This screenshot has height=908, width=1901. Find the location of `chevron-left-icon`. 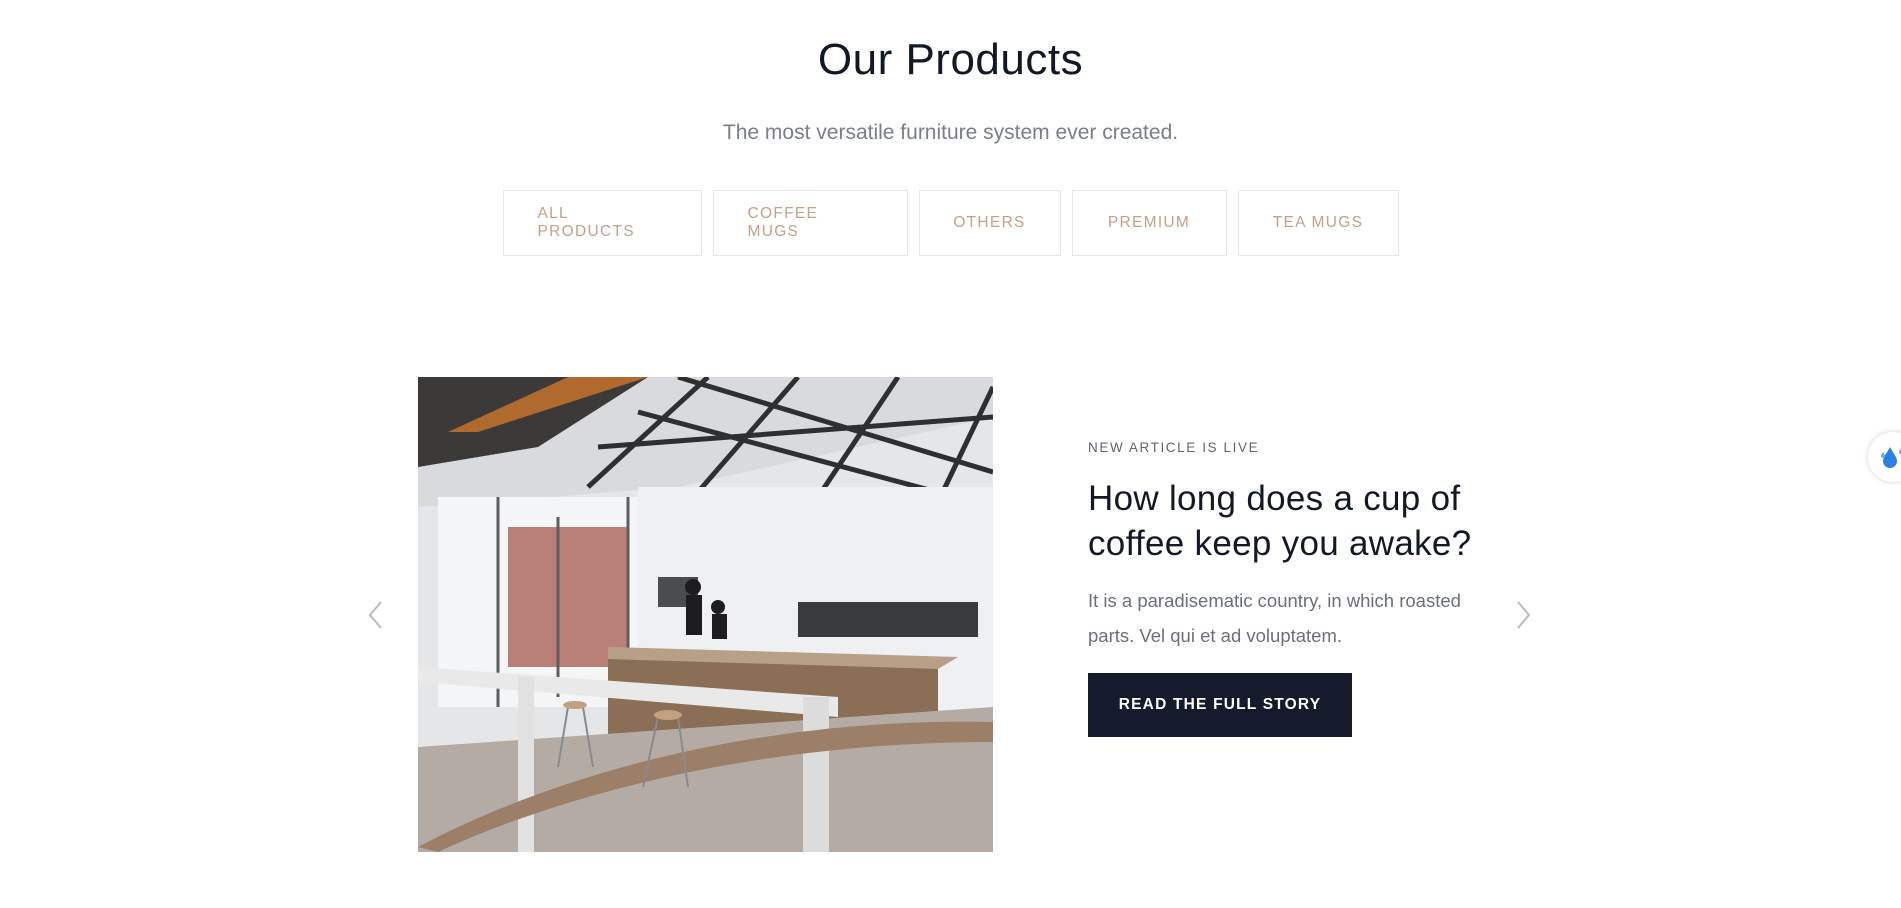

chevron-left-icon is located at coordinates (375, 615).